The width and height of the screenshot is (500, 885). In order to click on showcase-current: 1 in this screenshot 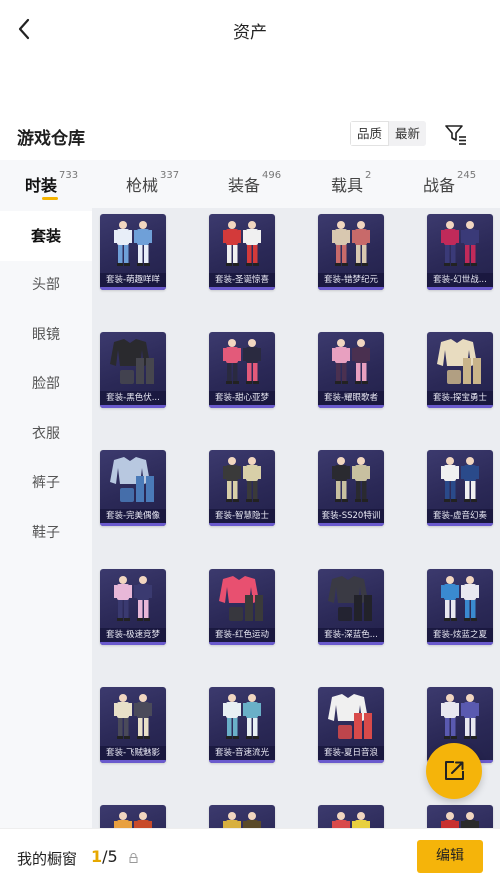, I will do `click(97, 856)`.